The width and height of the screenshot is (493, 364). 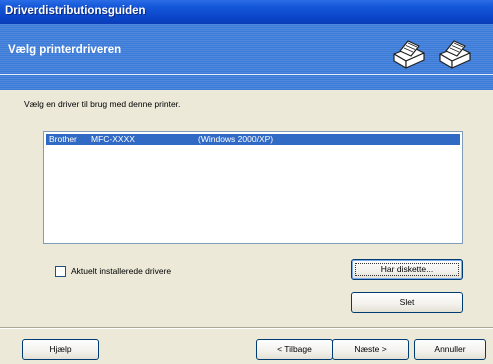 What do you see at coordinates (60, 271) in the screenshot?
I see `installed-drivers-checkbox` at bounding box center [60, 271].